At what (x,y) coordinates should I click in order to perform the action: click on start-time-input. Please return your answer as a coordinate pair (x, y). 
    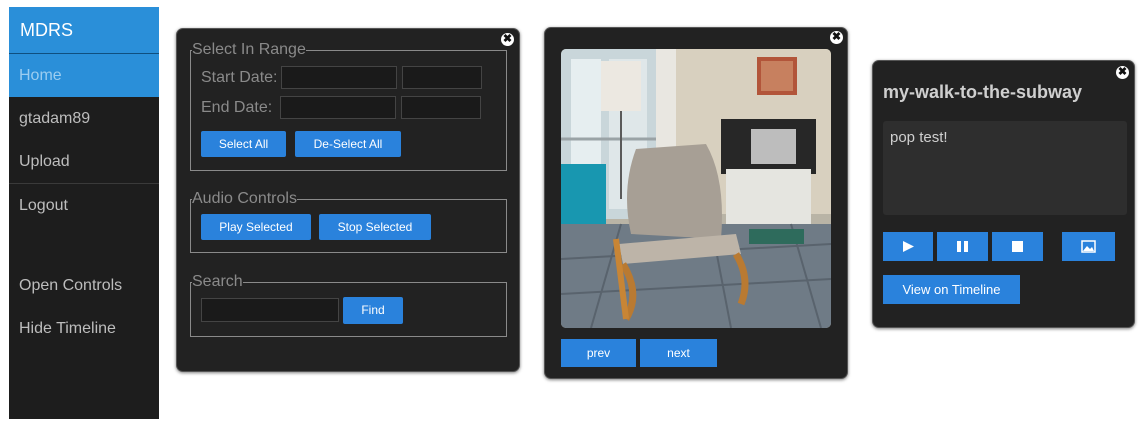
    Looking at the image, I should click on (442, 77).